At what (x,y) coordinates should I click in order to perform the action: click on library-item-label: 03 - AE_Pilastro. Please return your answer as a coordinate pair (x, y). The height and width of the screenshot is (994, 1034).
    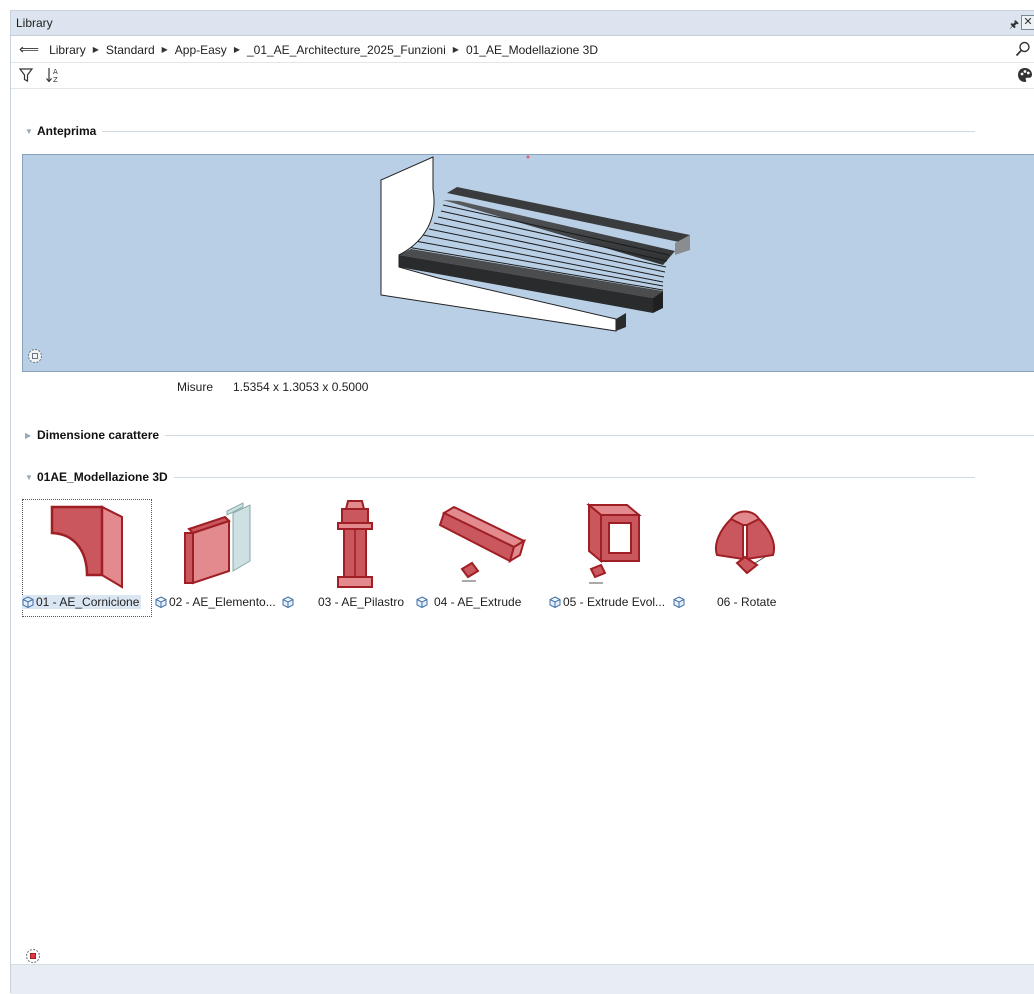
    Looking at the image, I should click on (361, 602).